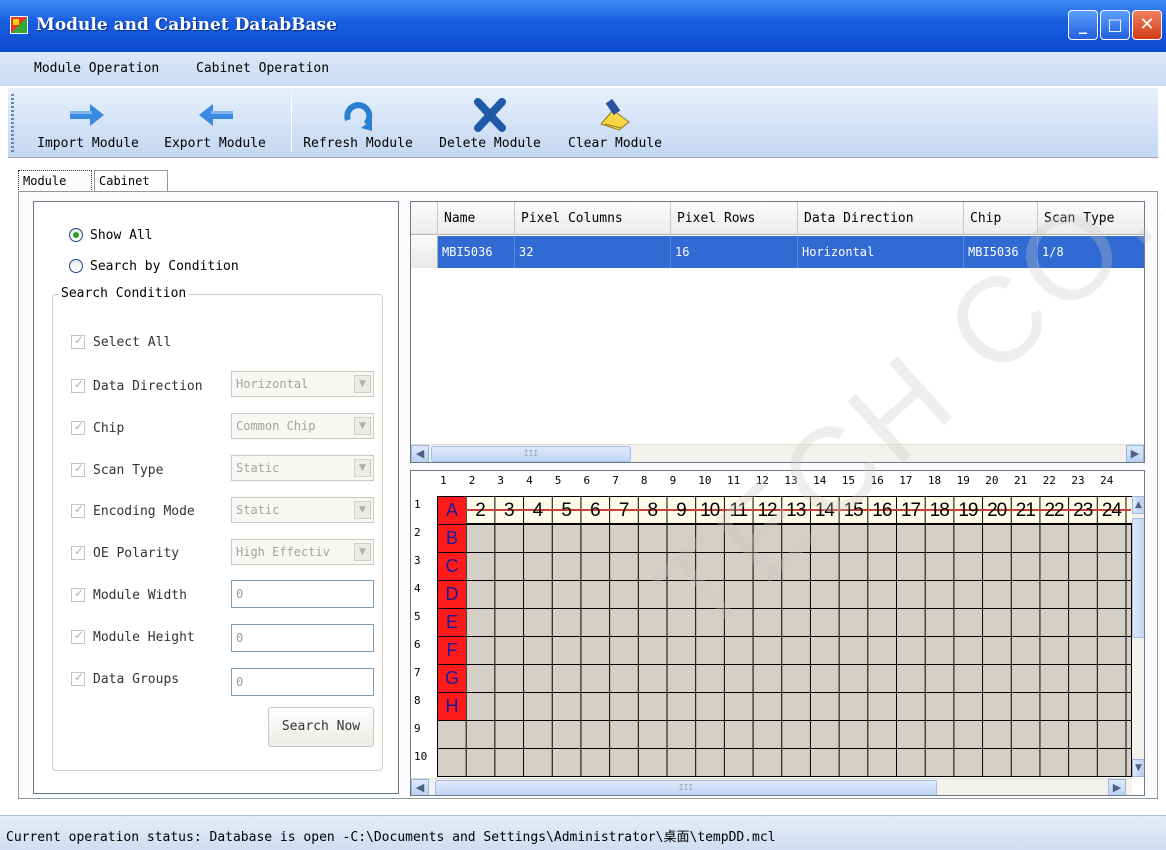  Describe the element at coordinates (133, 637) in the screenshot. I see `module-height-checkbox: Module Height` at that location.